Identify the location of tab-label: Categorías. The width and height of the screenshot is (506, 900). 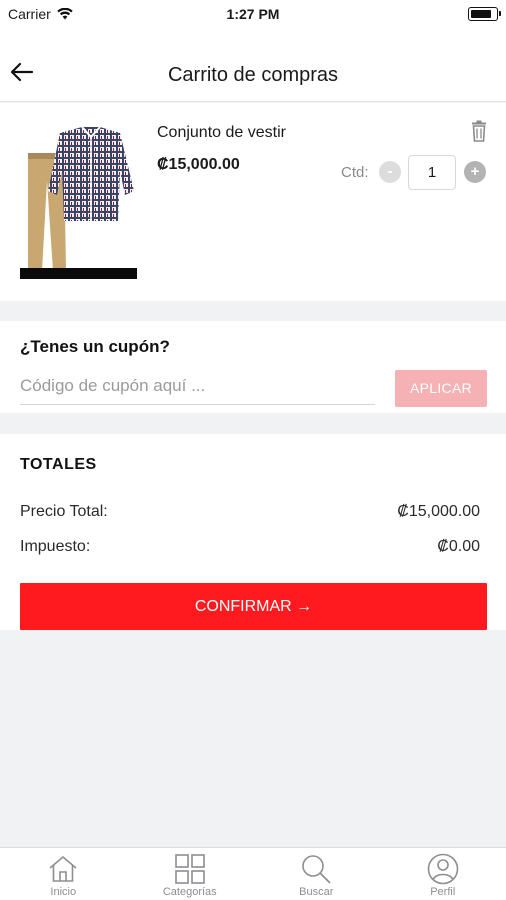
(189, 892).